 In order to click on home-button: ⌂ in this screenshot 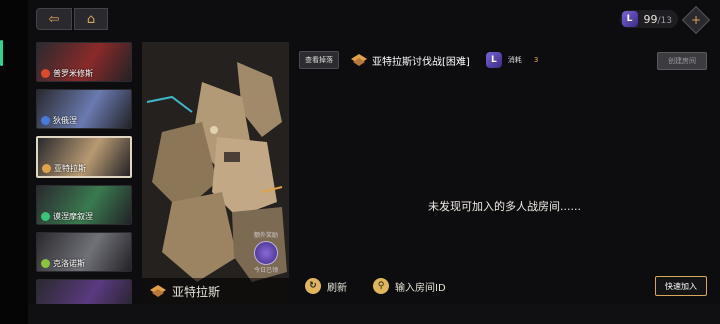, I will do `click(91, 19)`.